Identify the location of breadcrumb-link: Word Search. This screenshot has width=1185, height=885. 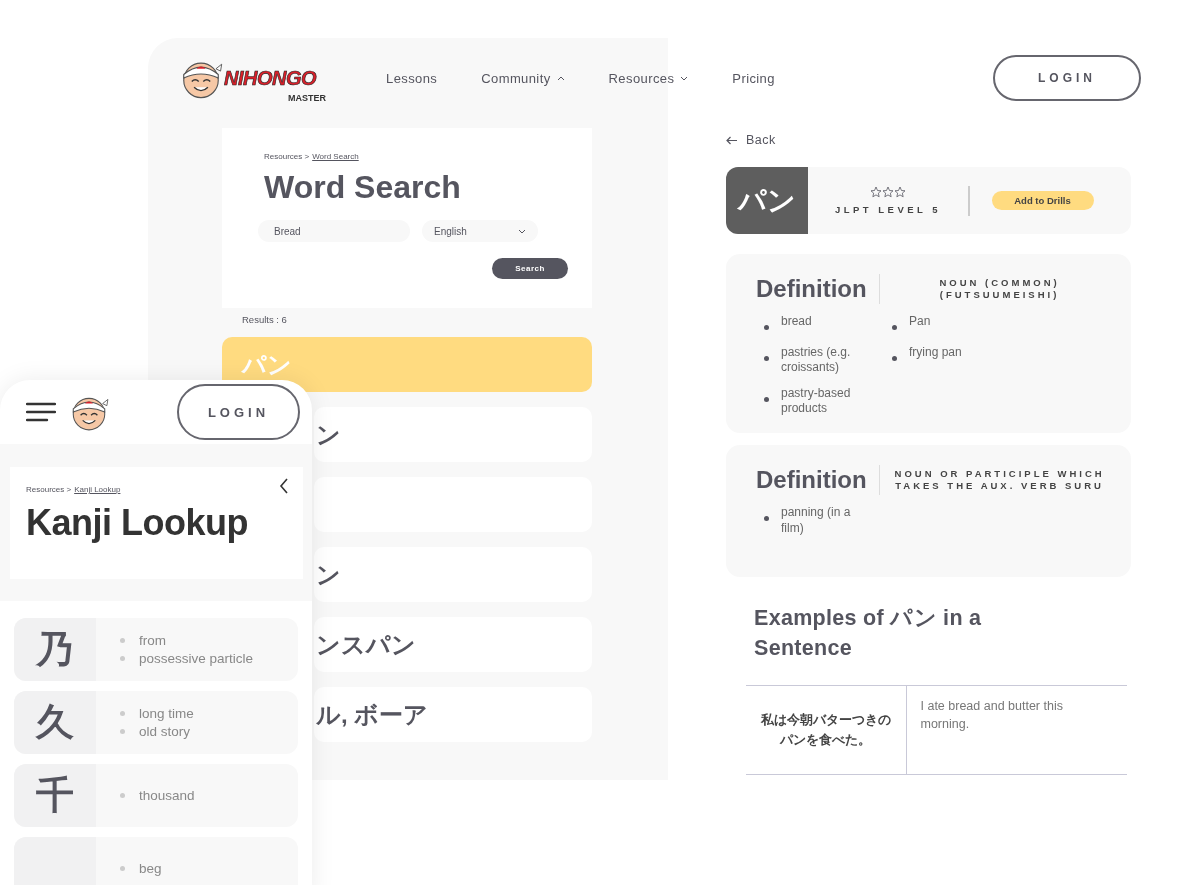
(335, 156).